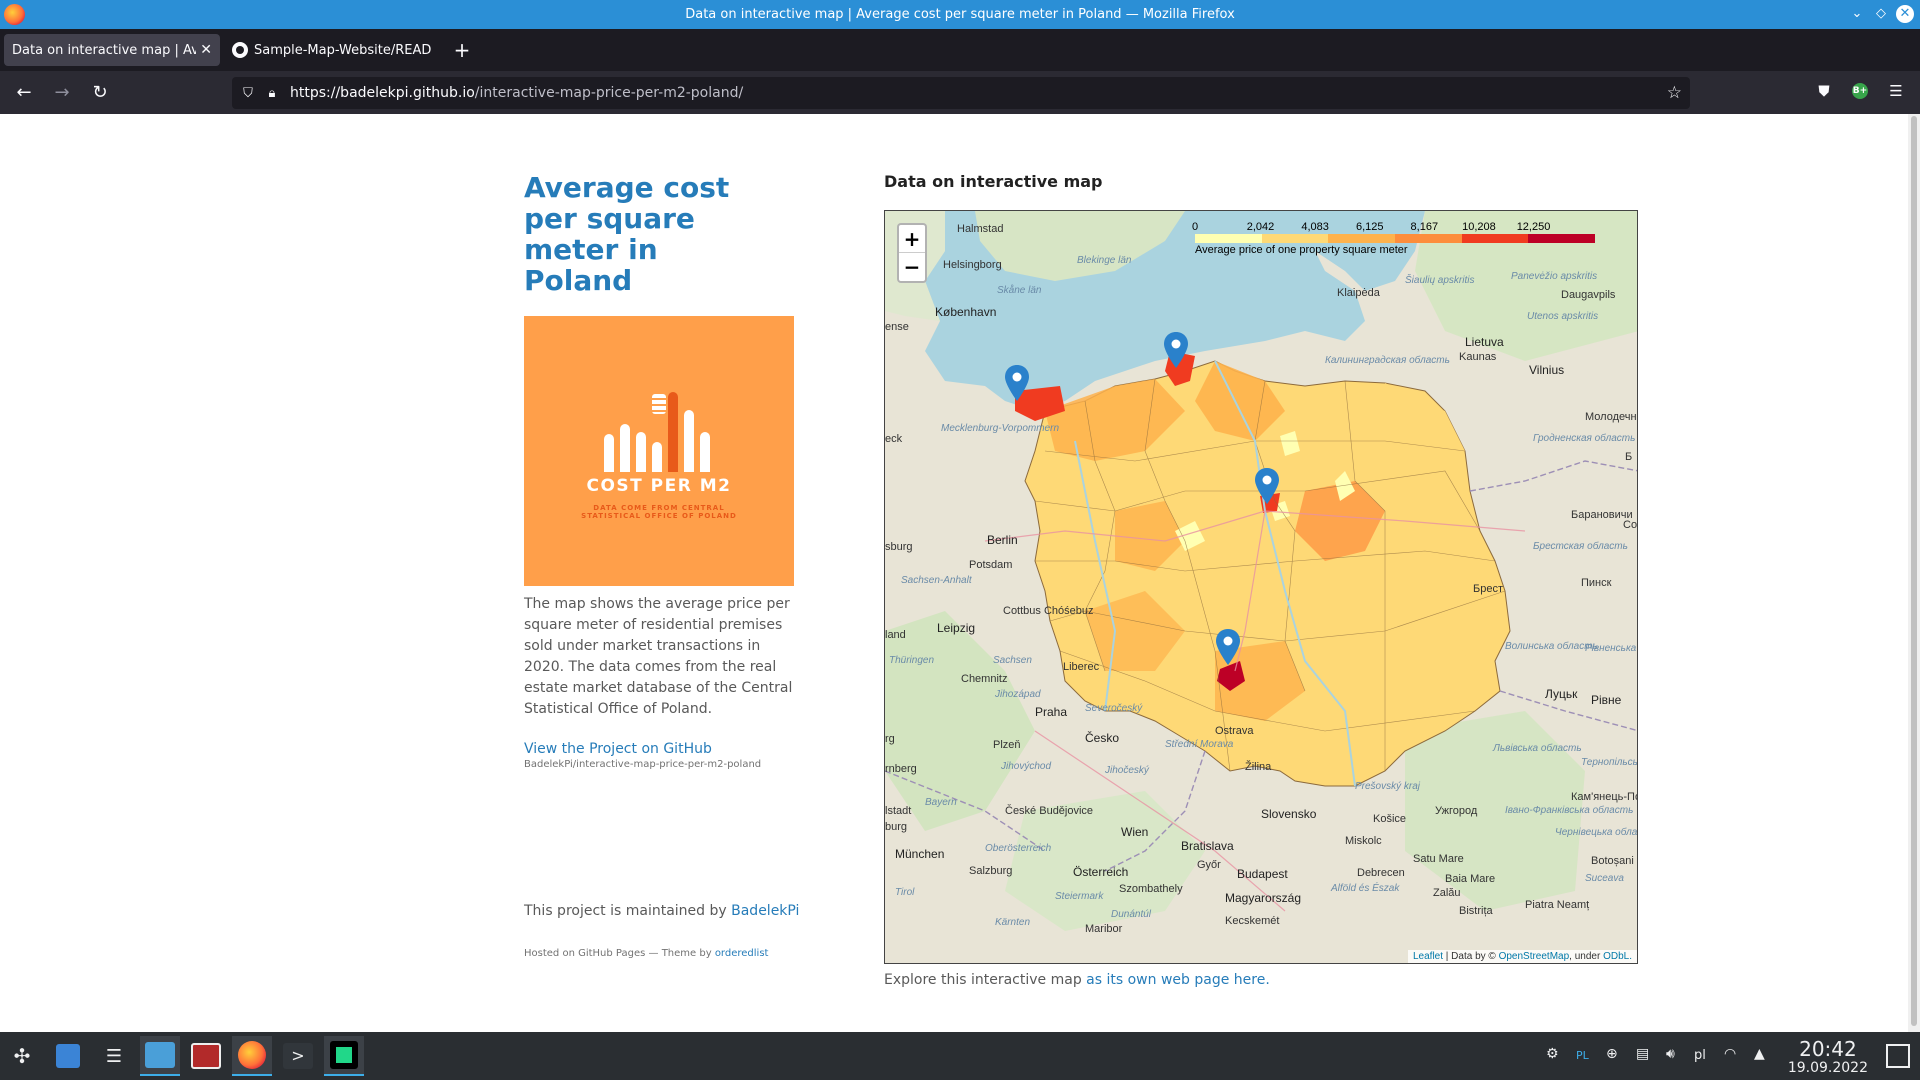 The image size is (1920, 1080). Describe the element at coordinates (160, 1056) in the screenshot. I see `file-manager-icon` at that location.